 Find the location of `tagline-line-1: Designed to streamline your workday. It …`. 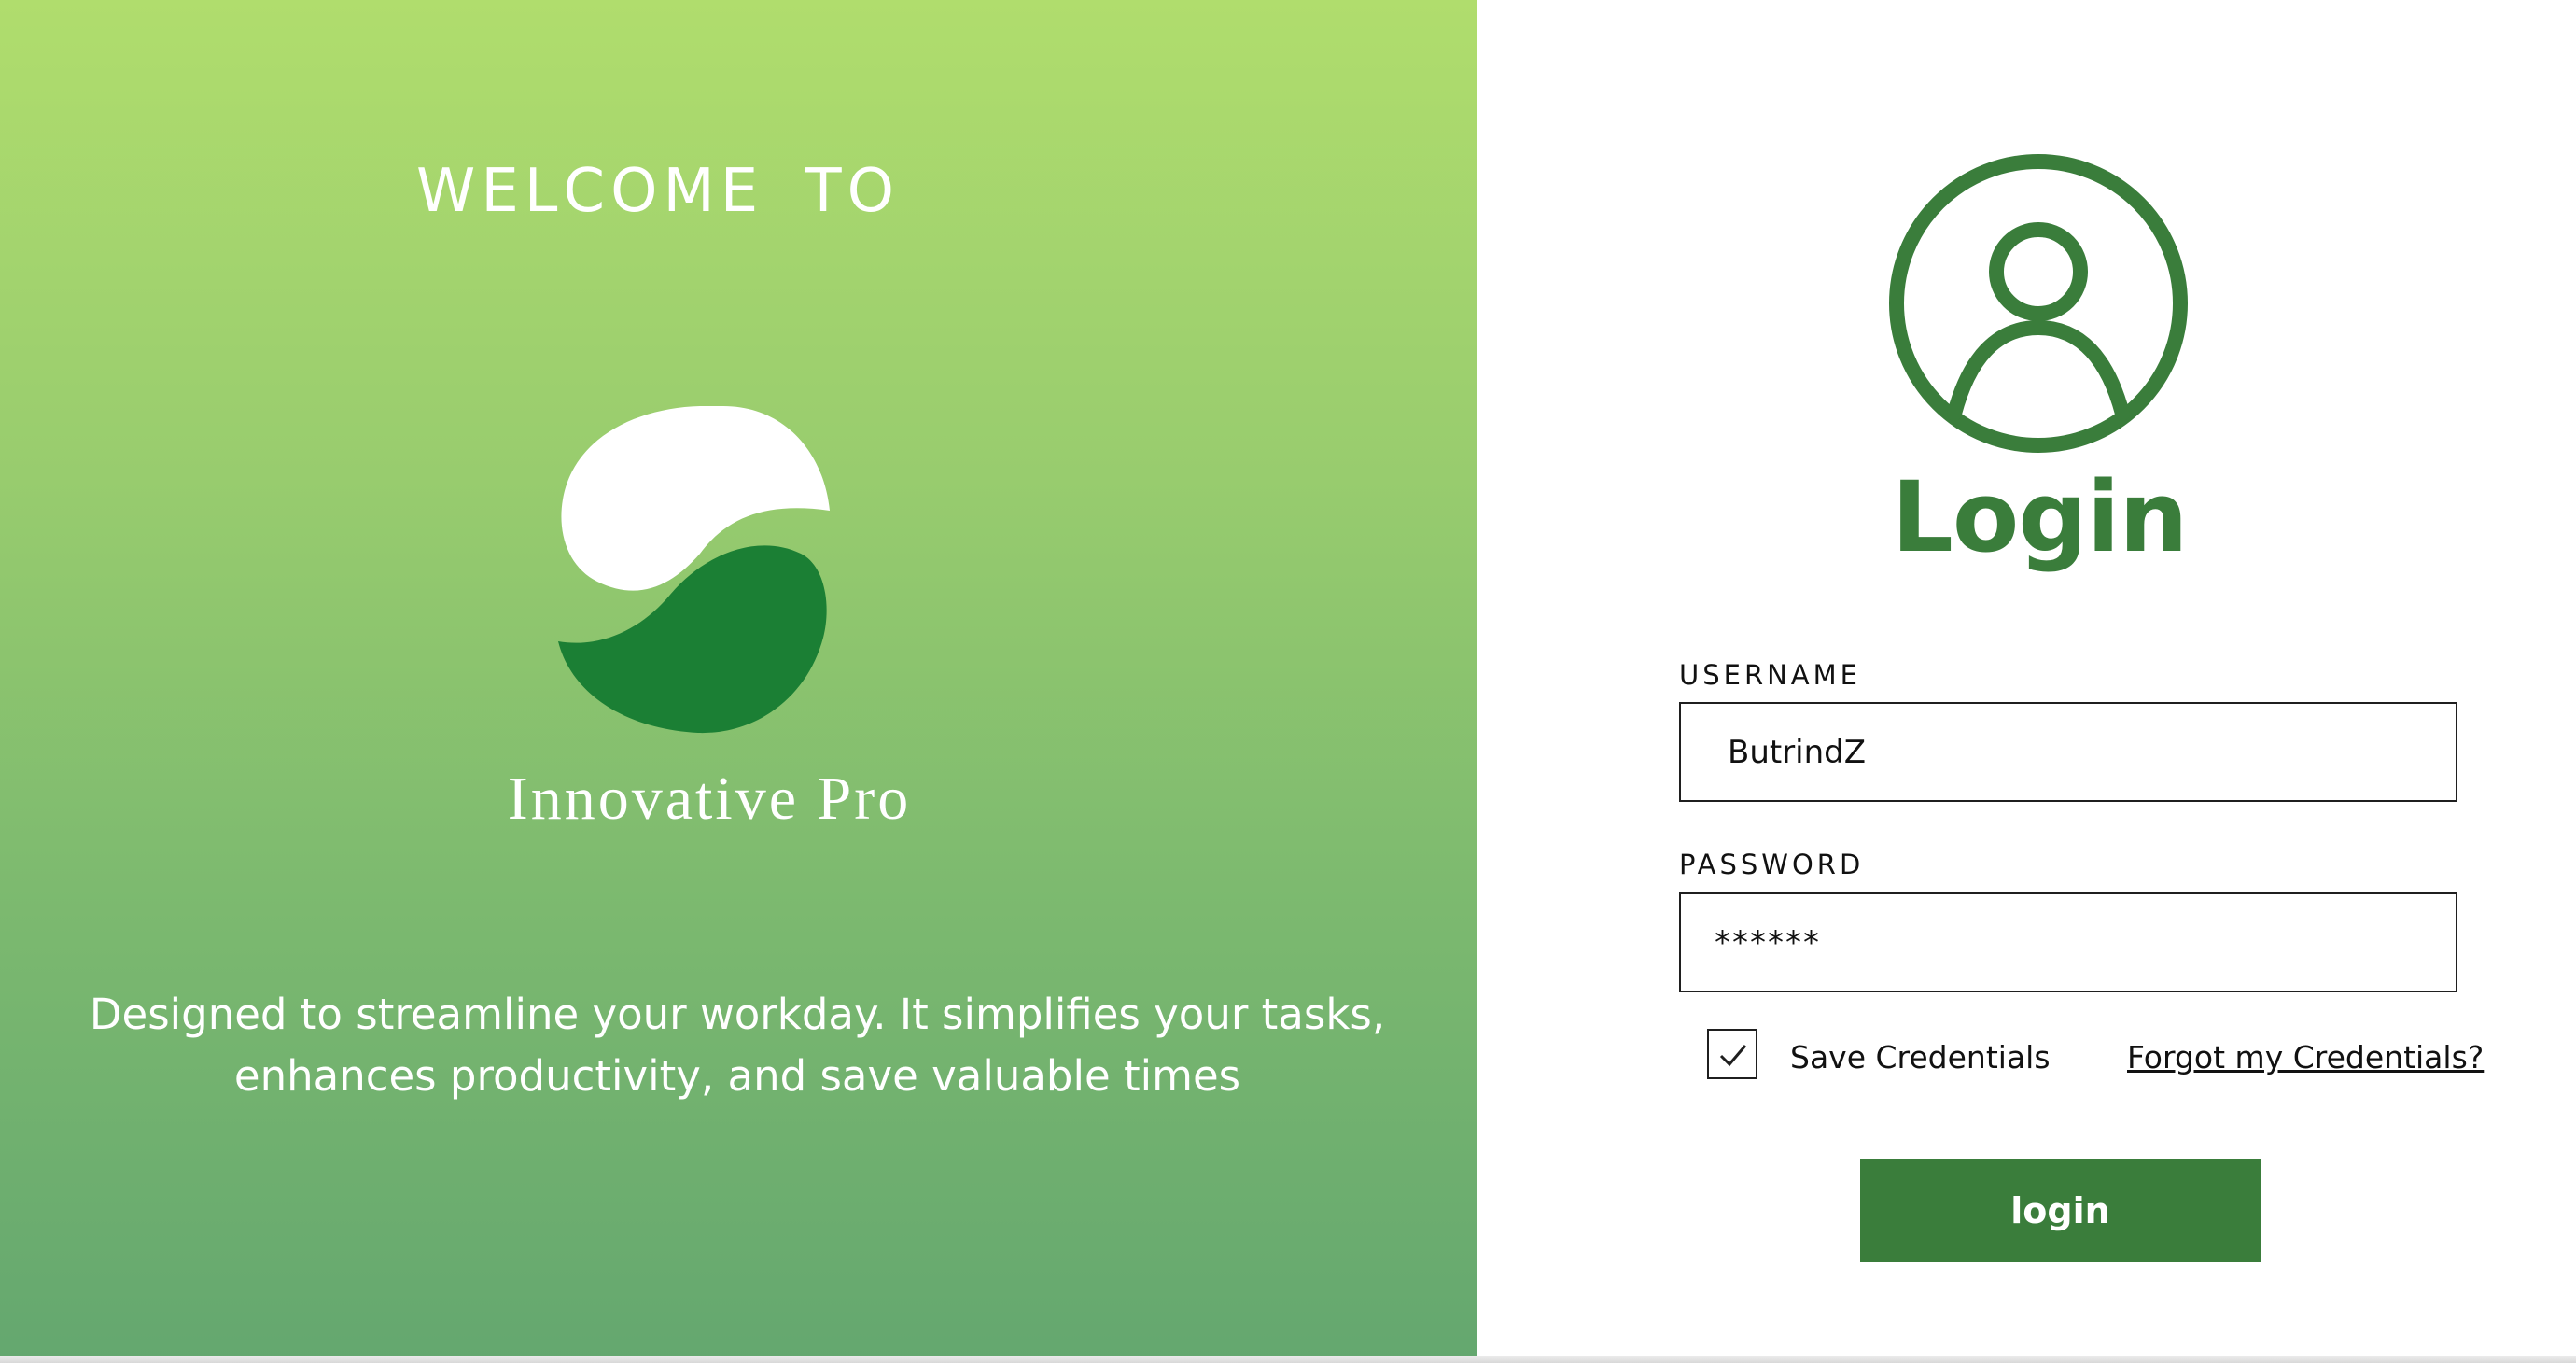

tagline-line-1: Designed to streamline your workday. It … is located at coordinates (737, 1015).